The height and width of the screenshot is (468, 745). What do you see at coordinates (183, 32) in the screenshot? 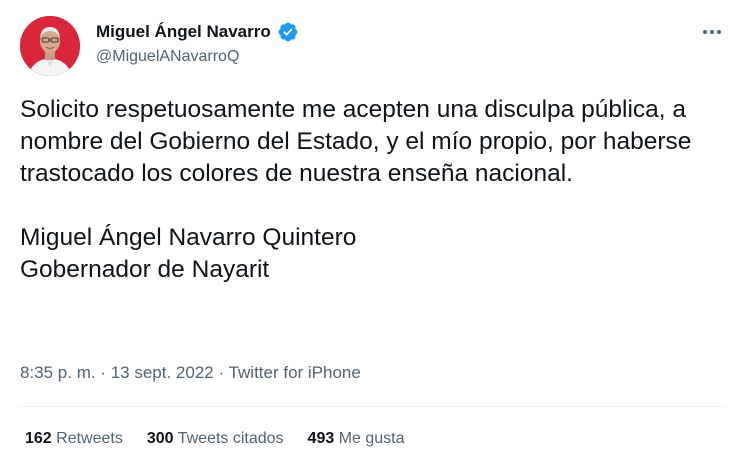
I see `author-display-name: Miguel Ángel Navarro` at bounding box center [183, 32].